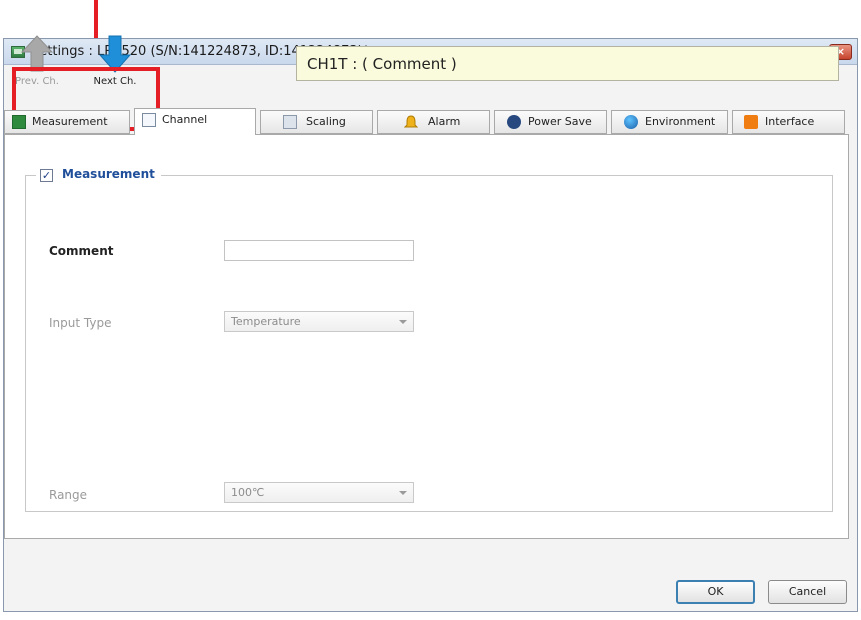  I want to click on measurement-group-header: ✓ Measurement, so click(98, 176).